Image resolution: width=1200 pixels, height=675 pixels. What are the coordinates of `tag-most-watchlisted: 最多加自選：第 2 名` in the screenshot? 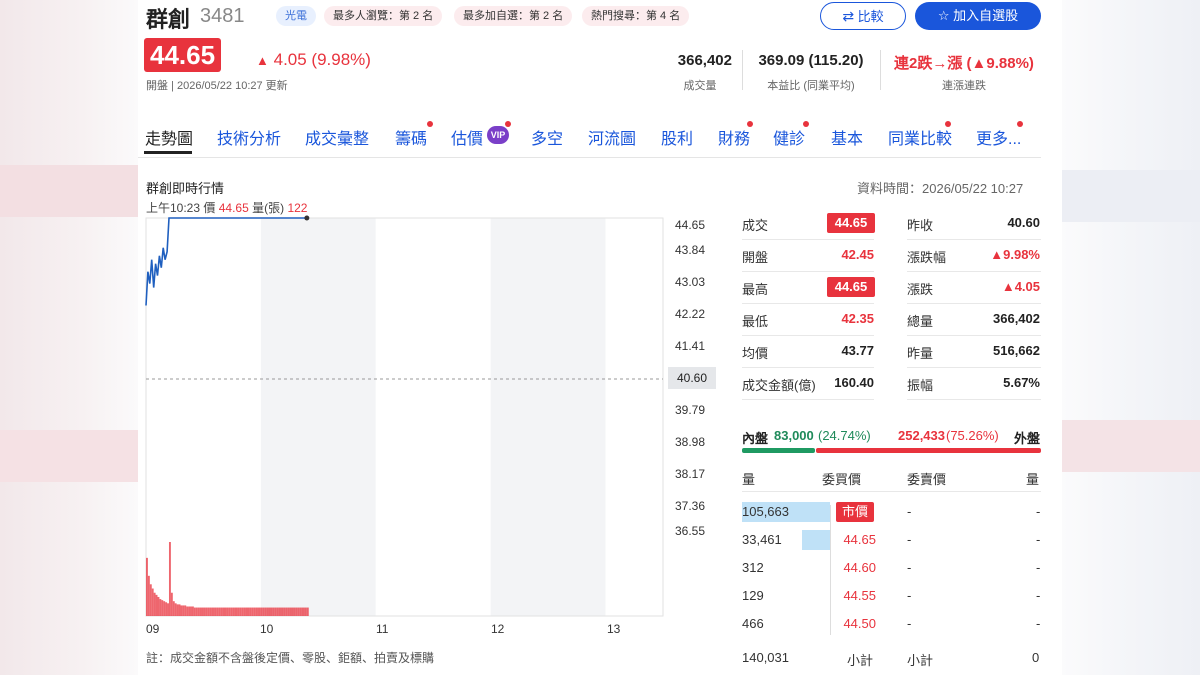 It's located at (513, 16).